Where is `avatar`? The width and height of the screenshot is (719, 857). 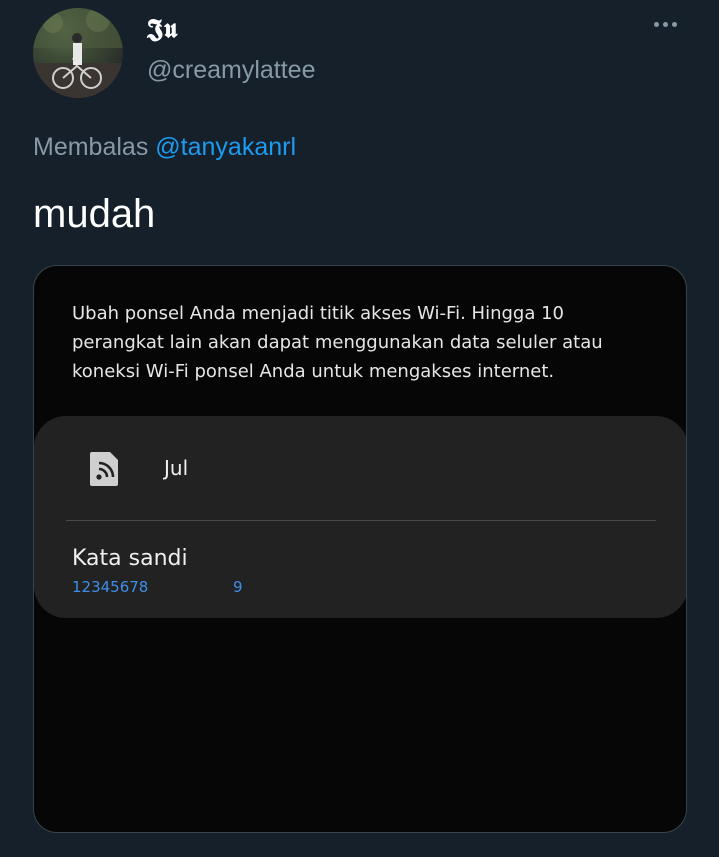
avatar is located at coordinates (78, 53).